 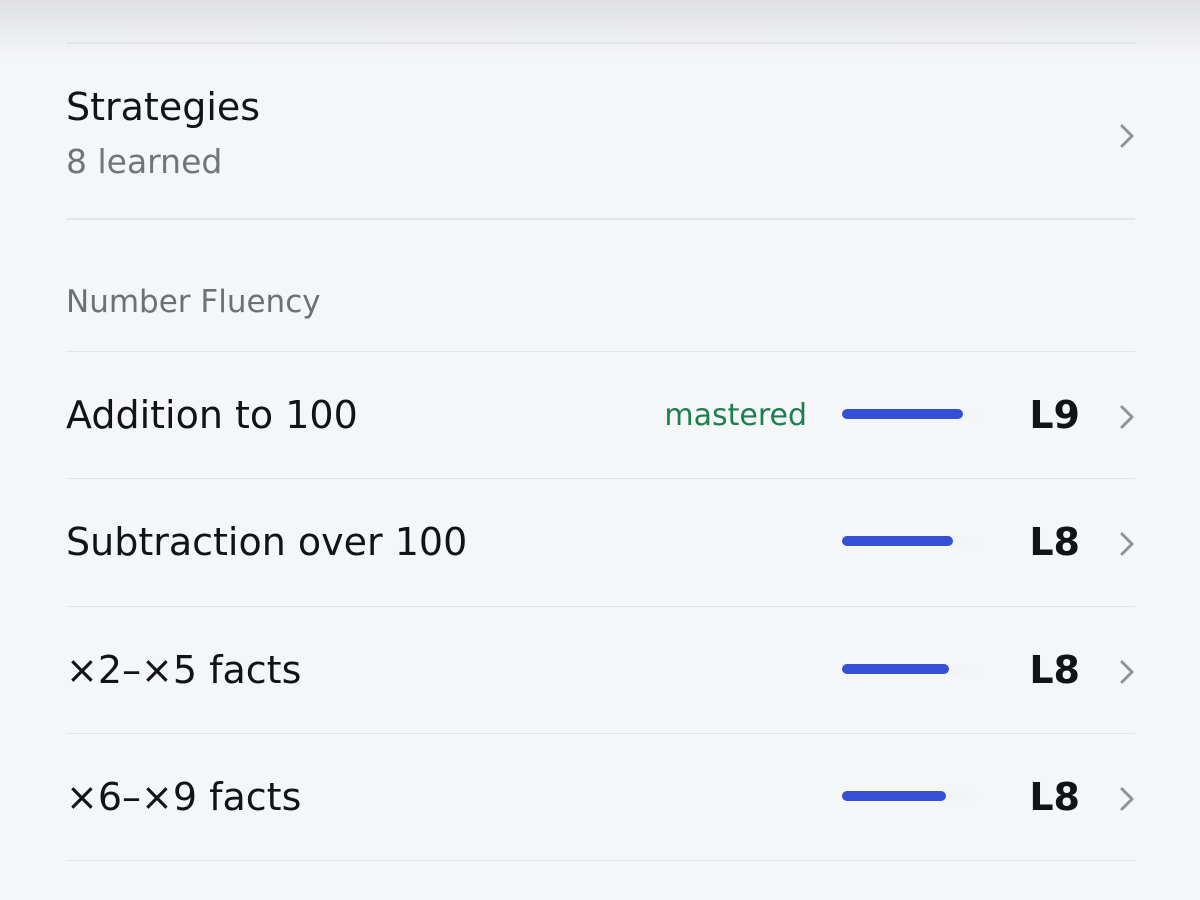 What do you see at coordinates (267, 542) in the screenshot?
I see `skill-label: Subtraction over 100` at bounding box center [267, 542].